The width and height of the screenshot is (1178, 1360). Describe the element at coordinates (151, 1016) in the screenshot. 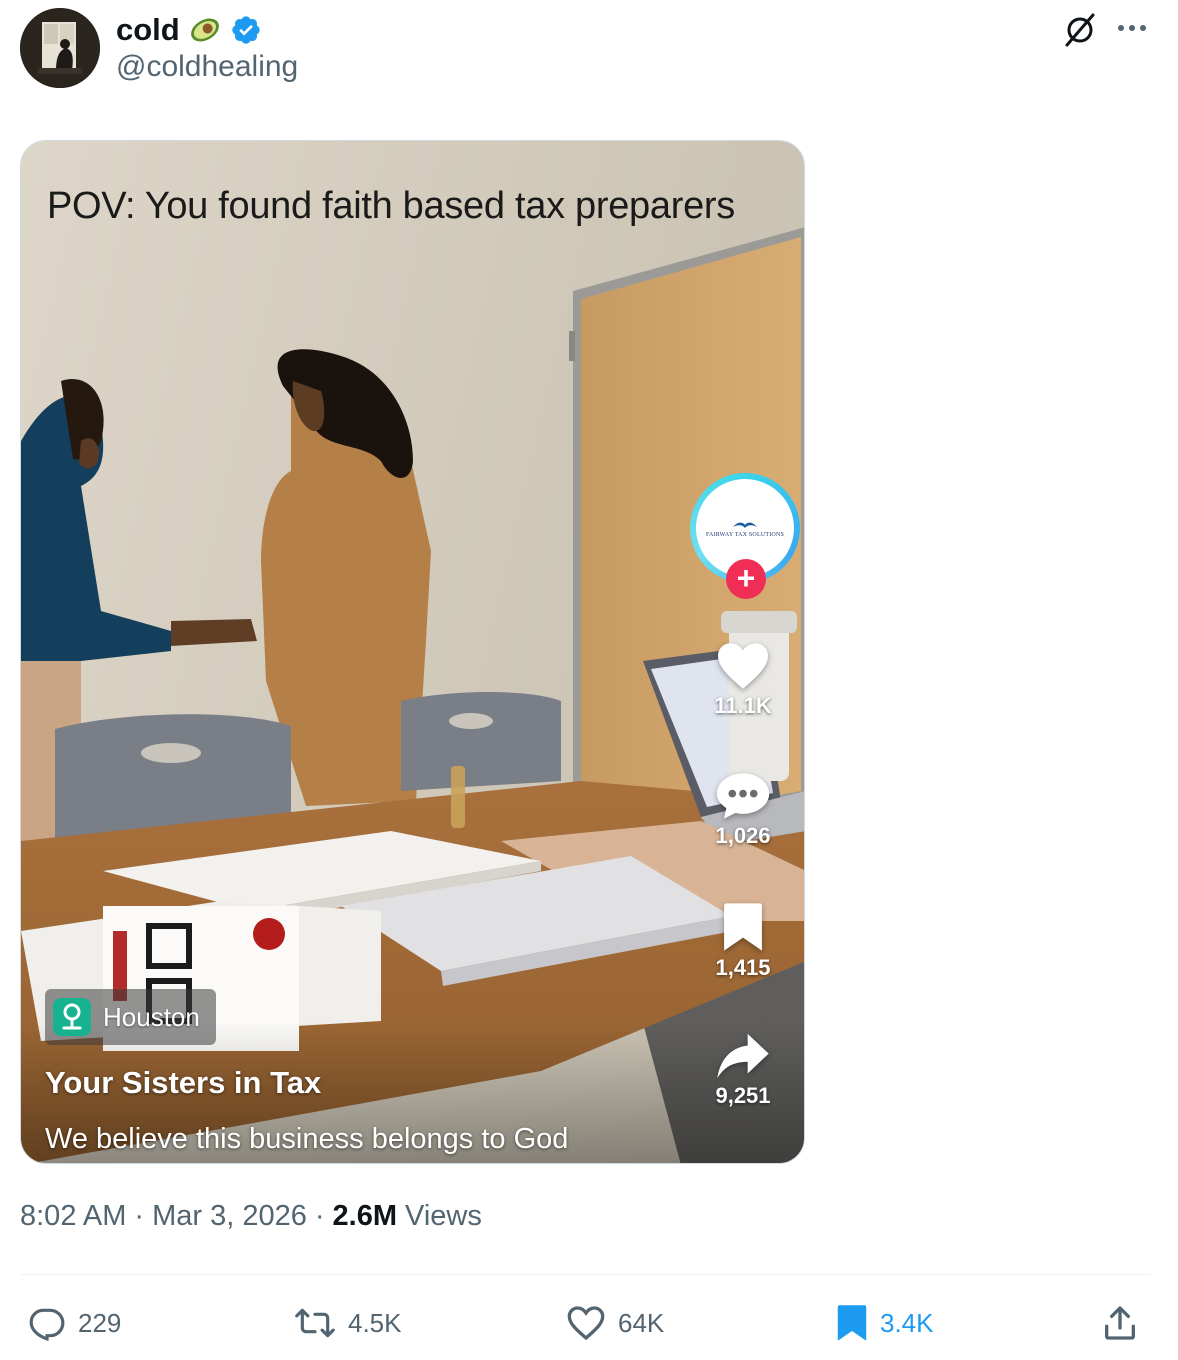

I see `location-label: Houston` at that location.